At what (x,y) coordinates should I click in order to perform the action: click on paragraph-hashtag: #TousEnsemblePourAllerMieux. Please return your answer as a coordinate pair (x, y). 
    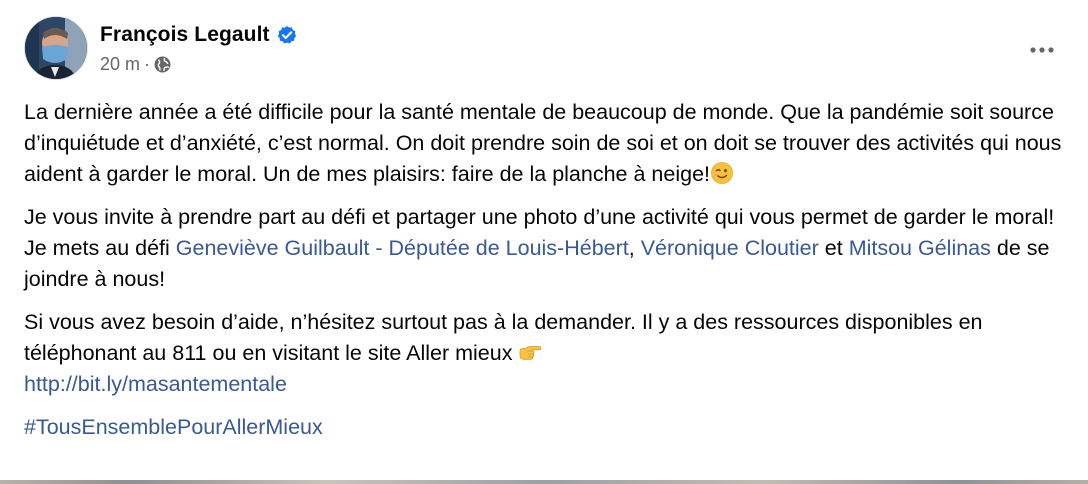
    Looking at the image, I should click on (544, 427).